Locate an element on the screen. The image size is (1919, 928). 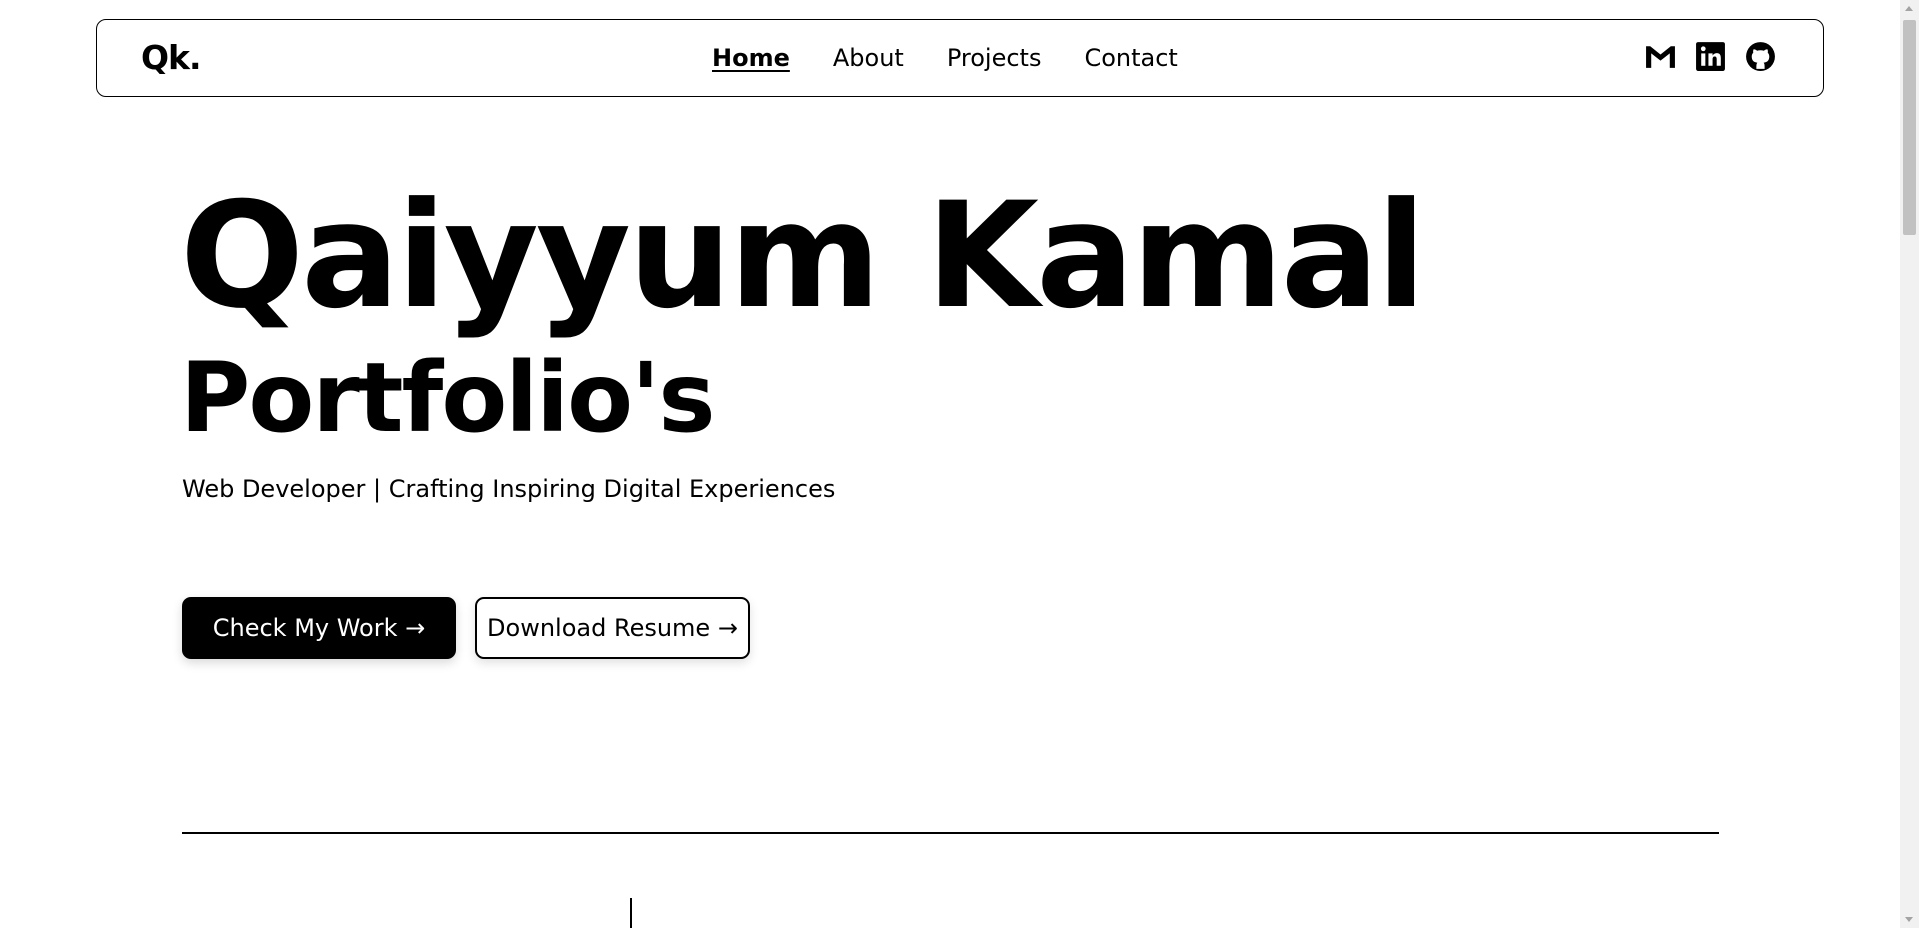
gmail-icon is located at coordinates (1660, 56).